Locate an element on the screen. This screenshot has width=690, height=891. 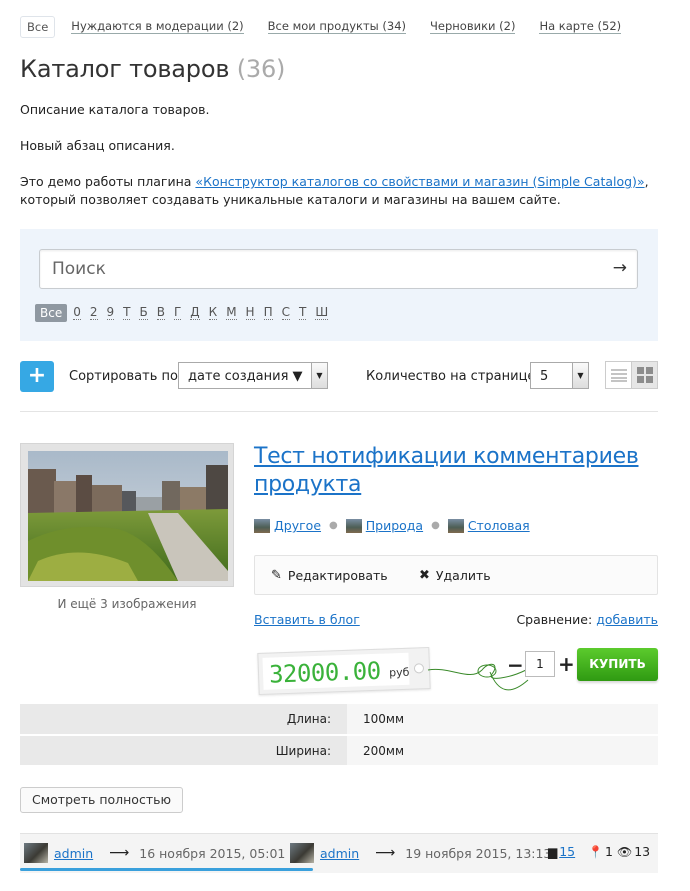
letter-item: Б is located at coordinates (143, 313).